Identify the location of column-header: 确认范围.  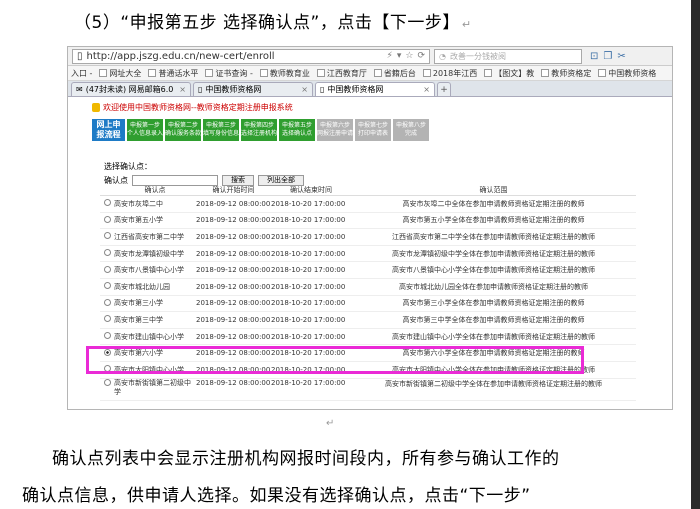
(493, 190).